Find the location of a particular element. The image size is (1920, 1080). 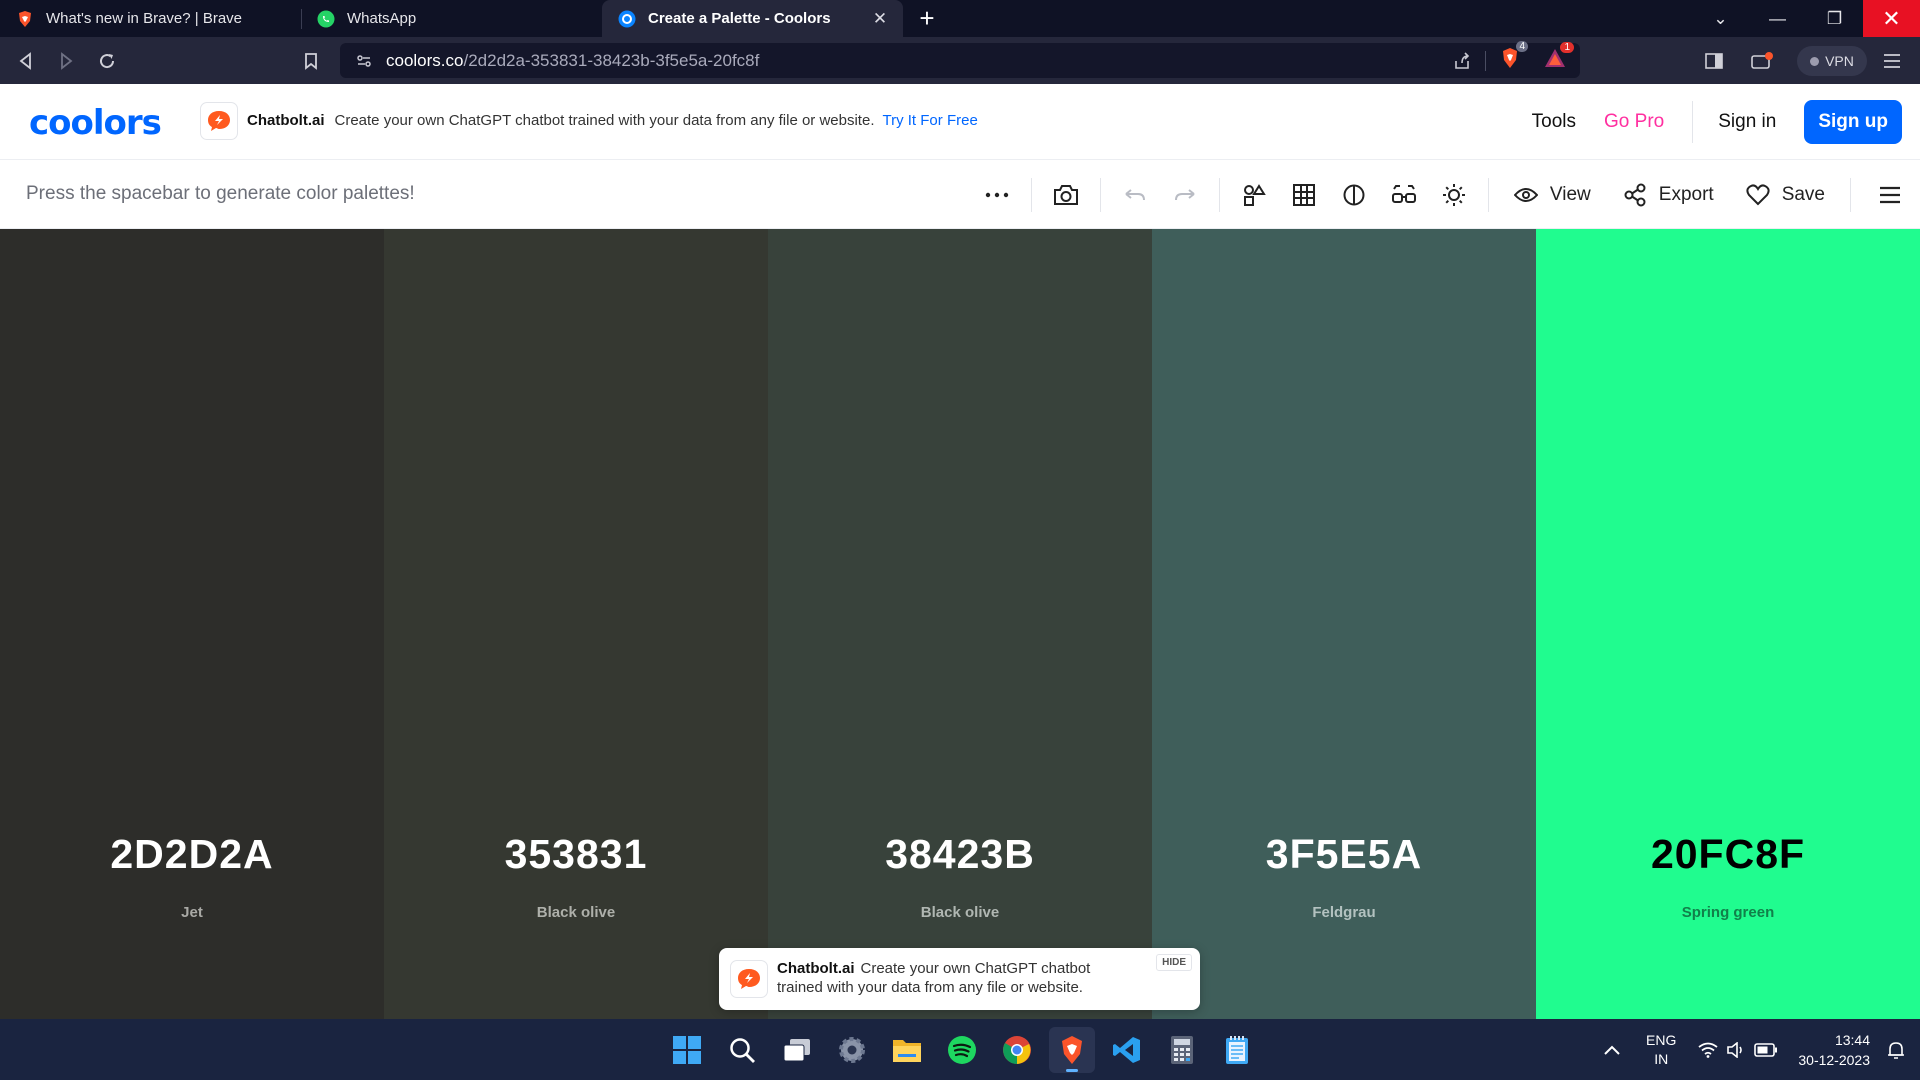

settings-icon is located at coordinates (852, 1050).